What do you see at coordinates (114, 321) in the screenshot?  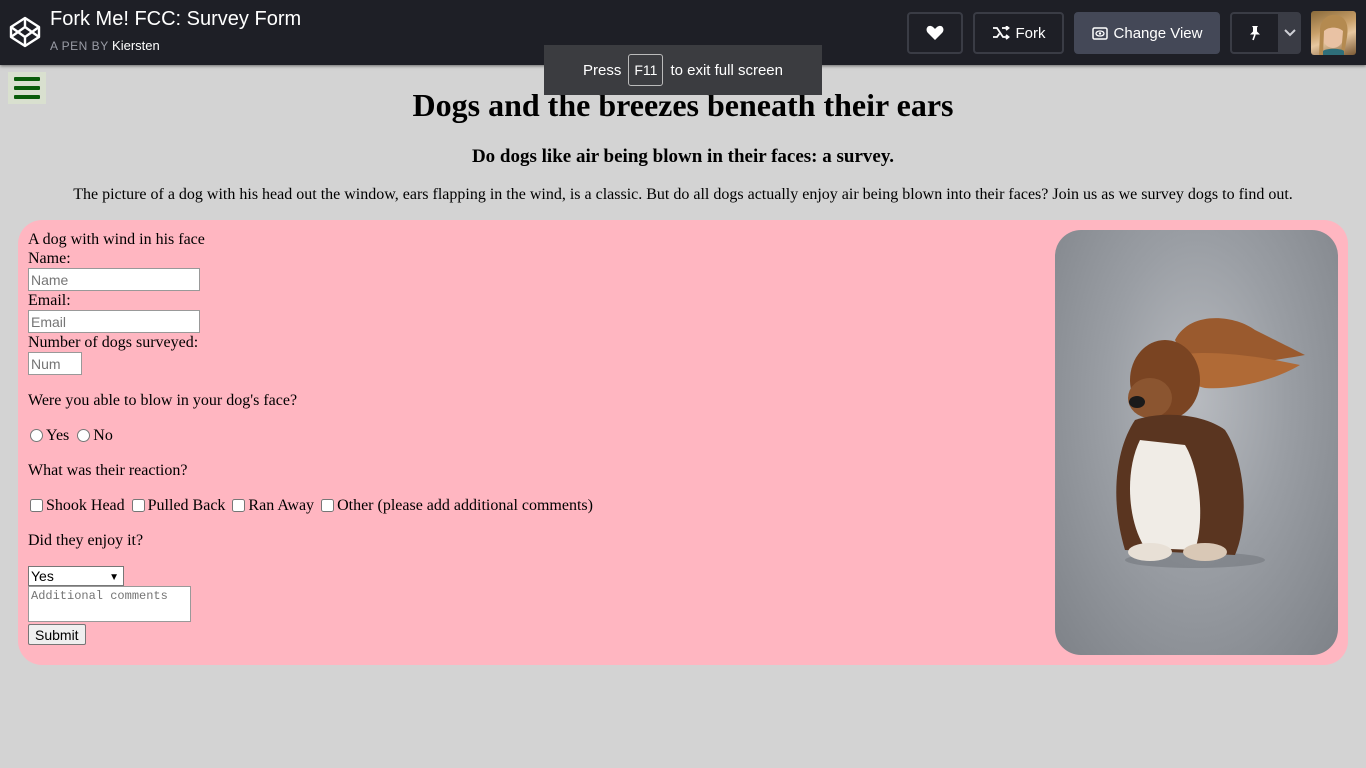 I see `email-input` at bounding box center [114, 321].